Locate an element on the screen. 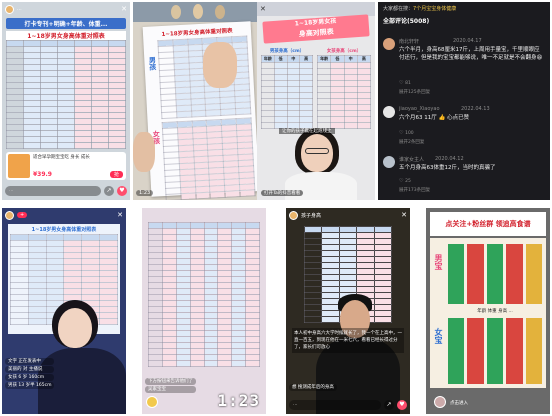 The width and height of the screenshot is (552, 416). search-suggestion: 大家都在搜：7个月宝宝身体健康 is located at coordinates (464, 8).